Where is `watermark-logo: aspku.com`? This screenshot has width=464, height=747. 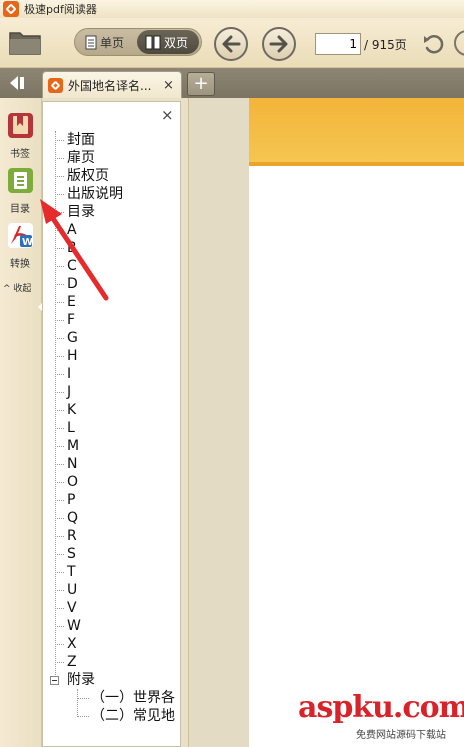
watermark-logo: aspku.com is located at coordinates (381, 707).